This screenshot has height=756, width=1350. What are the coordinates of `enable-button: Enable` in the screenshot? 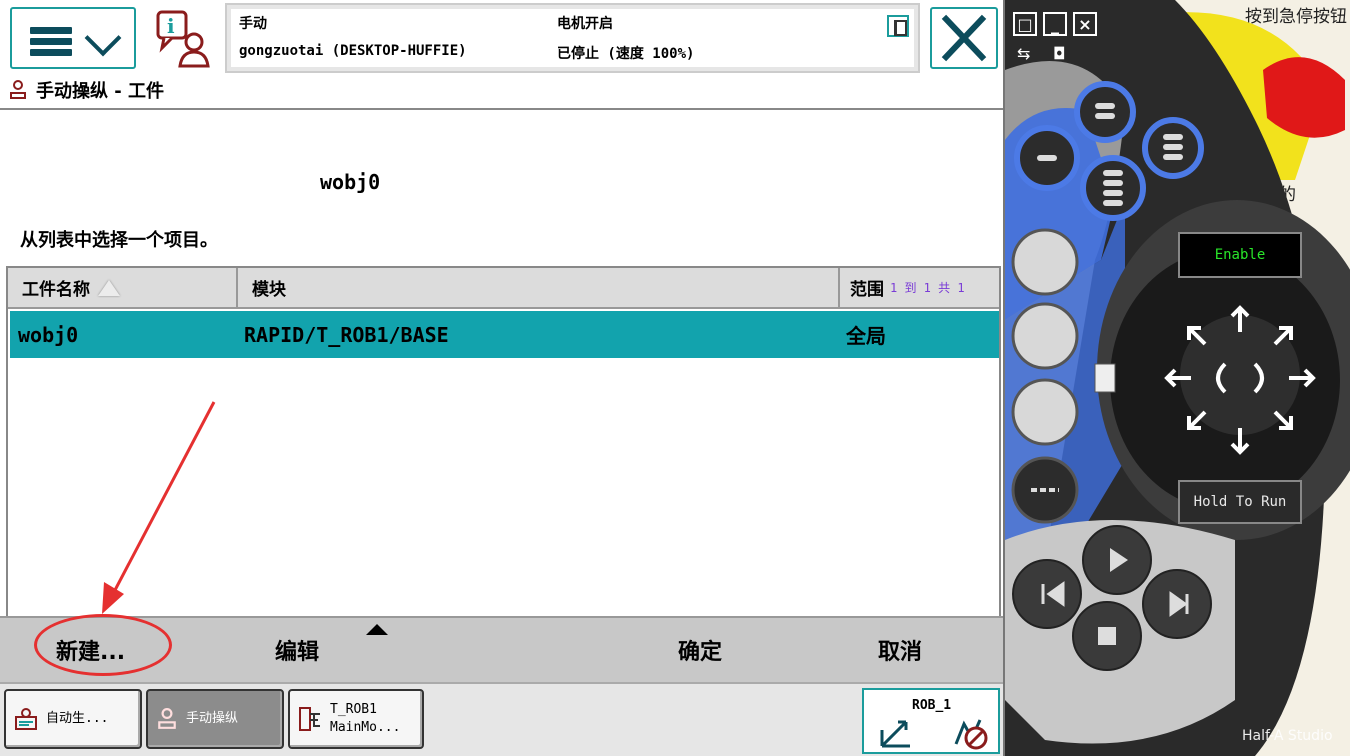 It's located at (1240, 255).